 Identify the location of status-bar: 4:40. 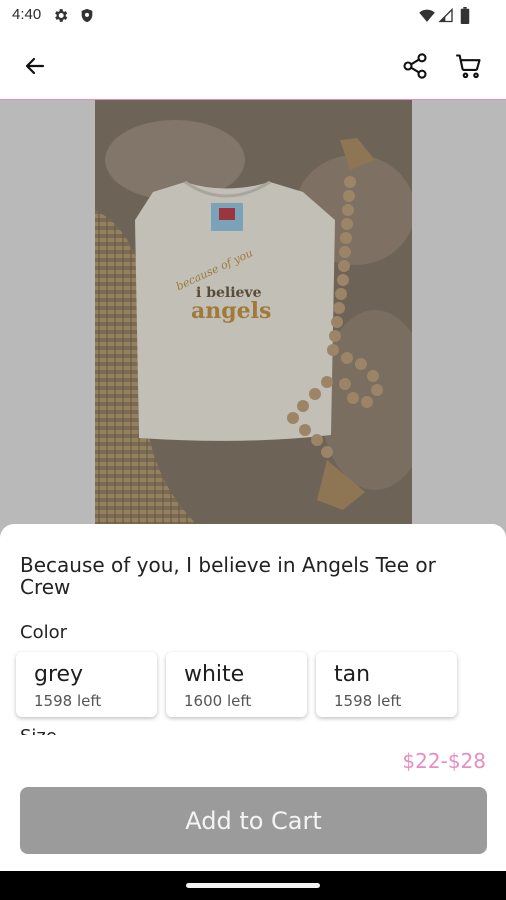
(253, 16).